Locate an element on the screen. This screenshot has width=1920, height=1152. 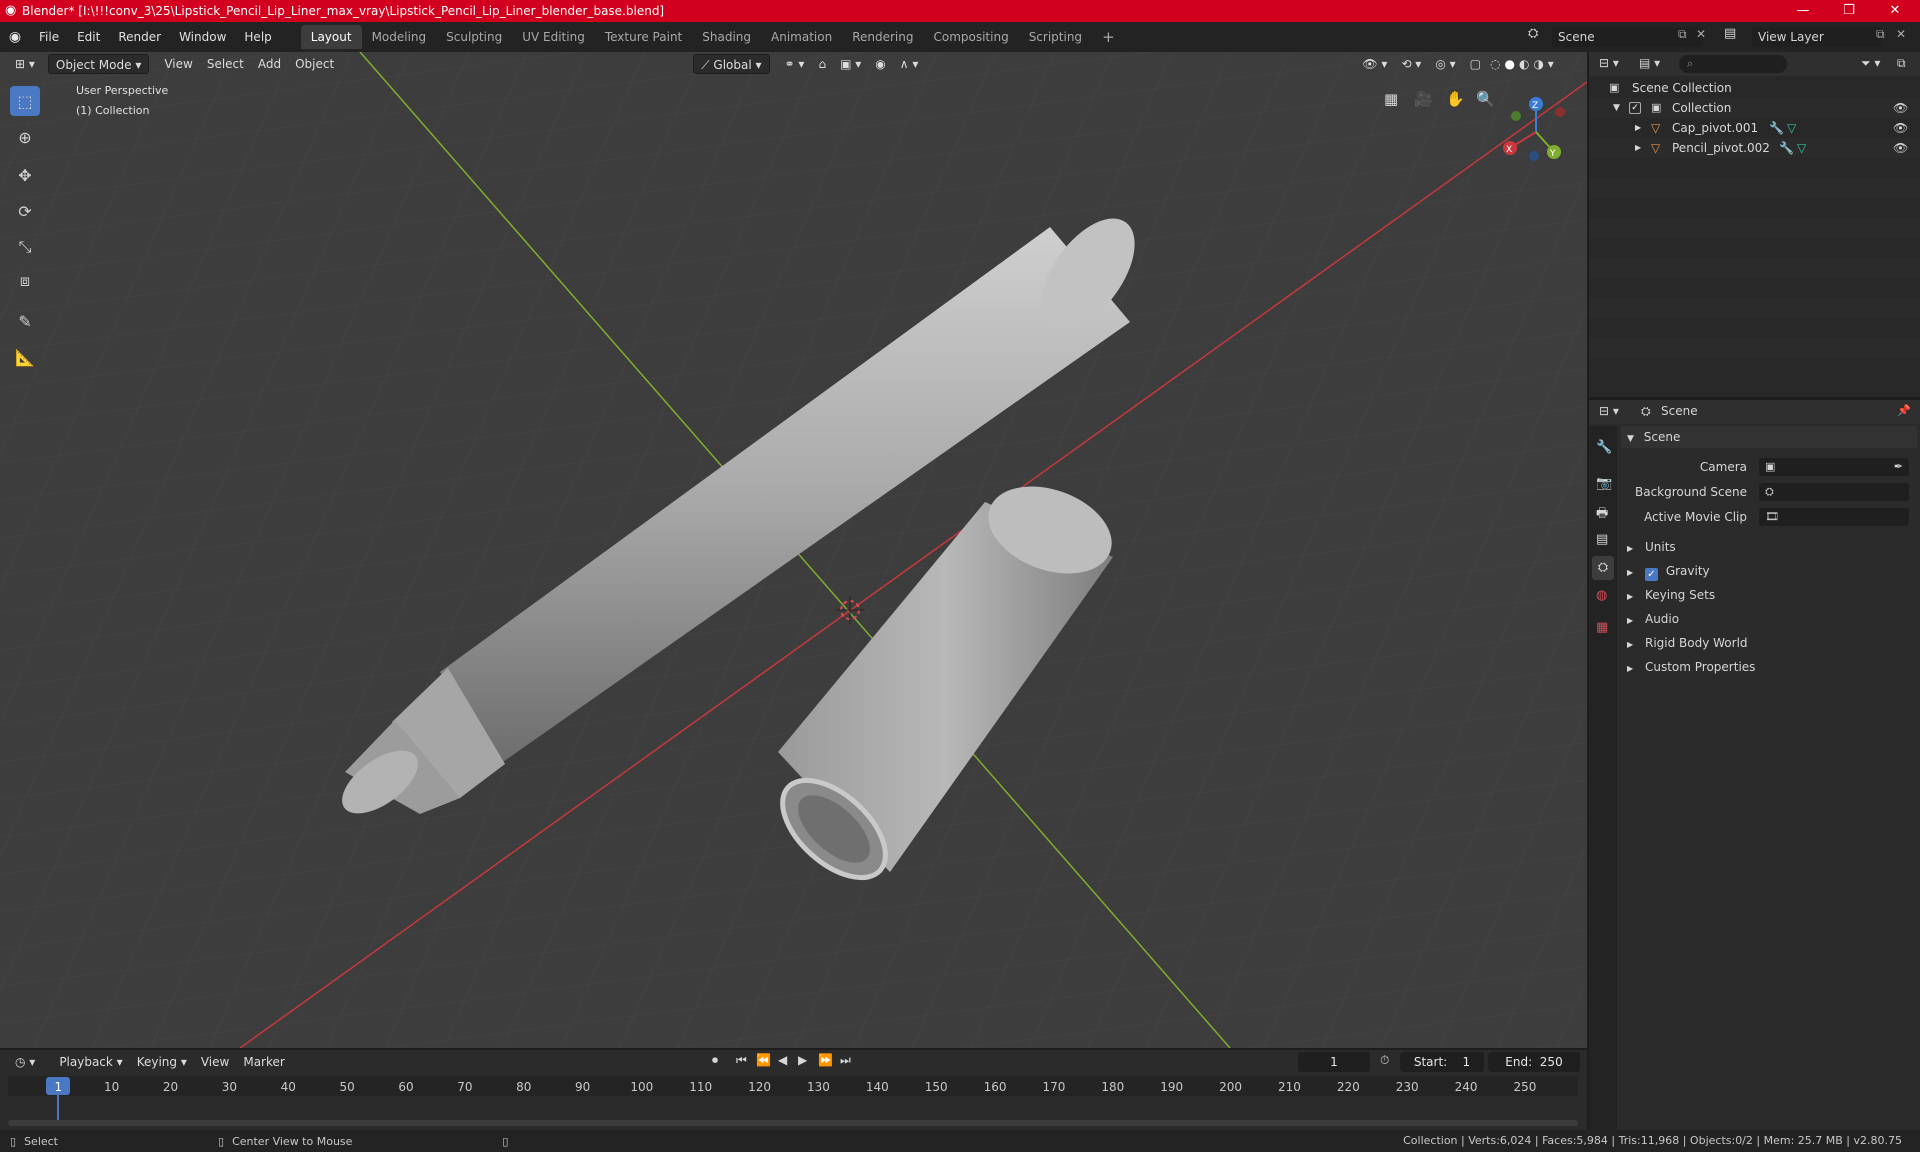
new-scene-icon: ⧉ is located at coordinates (1682, 34).